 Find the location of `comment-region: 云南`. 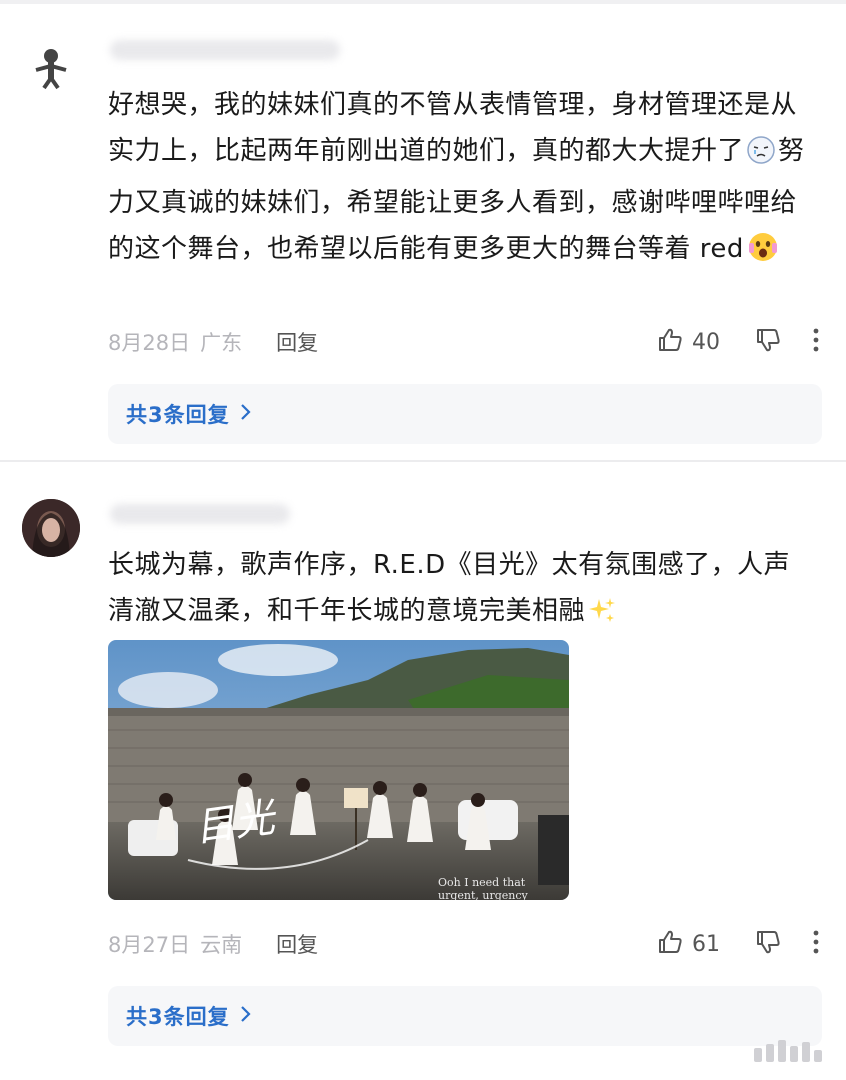

comment-region: 云南 is located at coordinates (221, 945).